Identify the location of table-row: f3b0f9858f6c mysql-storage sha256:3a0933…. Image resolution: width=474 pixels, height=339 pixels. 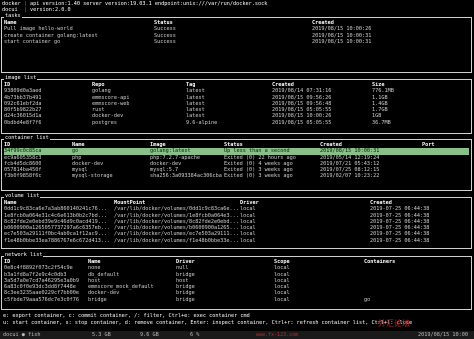
(236, 176).